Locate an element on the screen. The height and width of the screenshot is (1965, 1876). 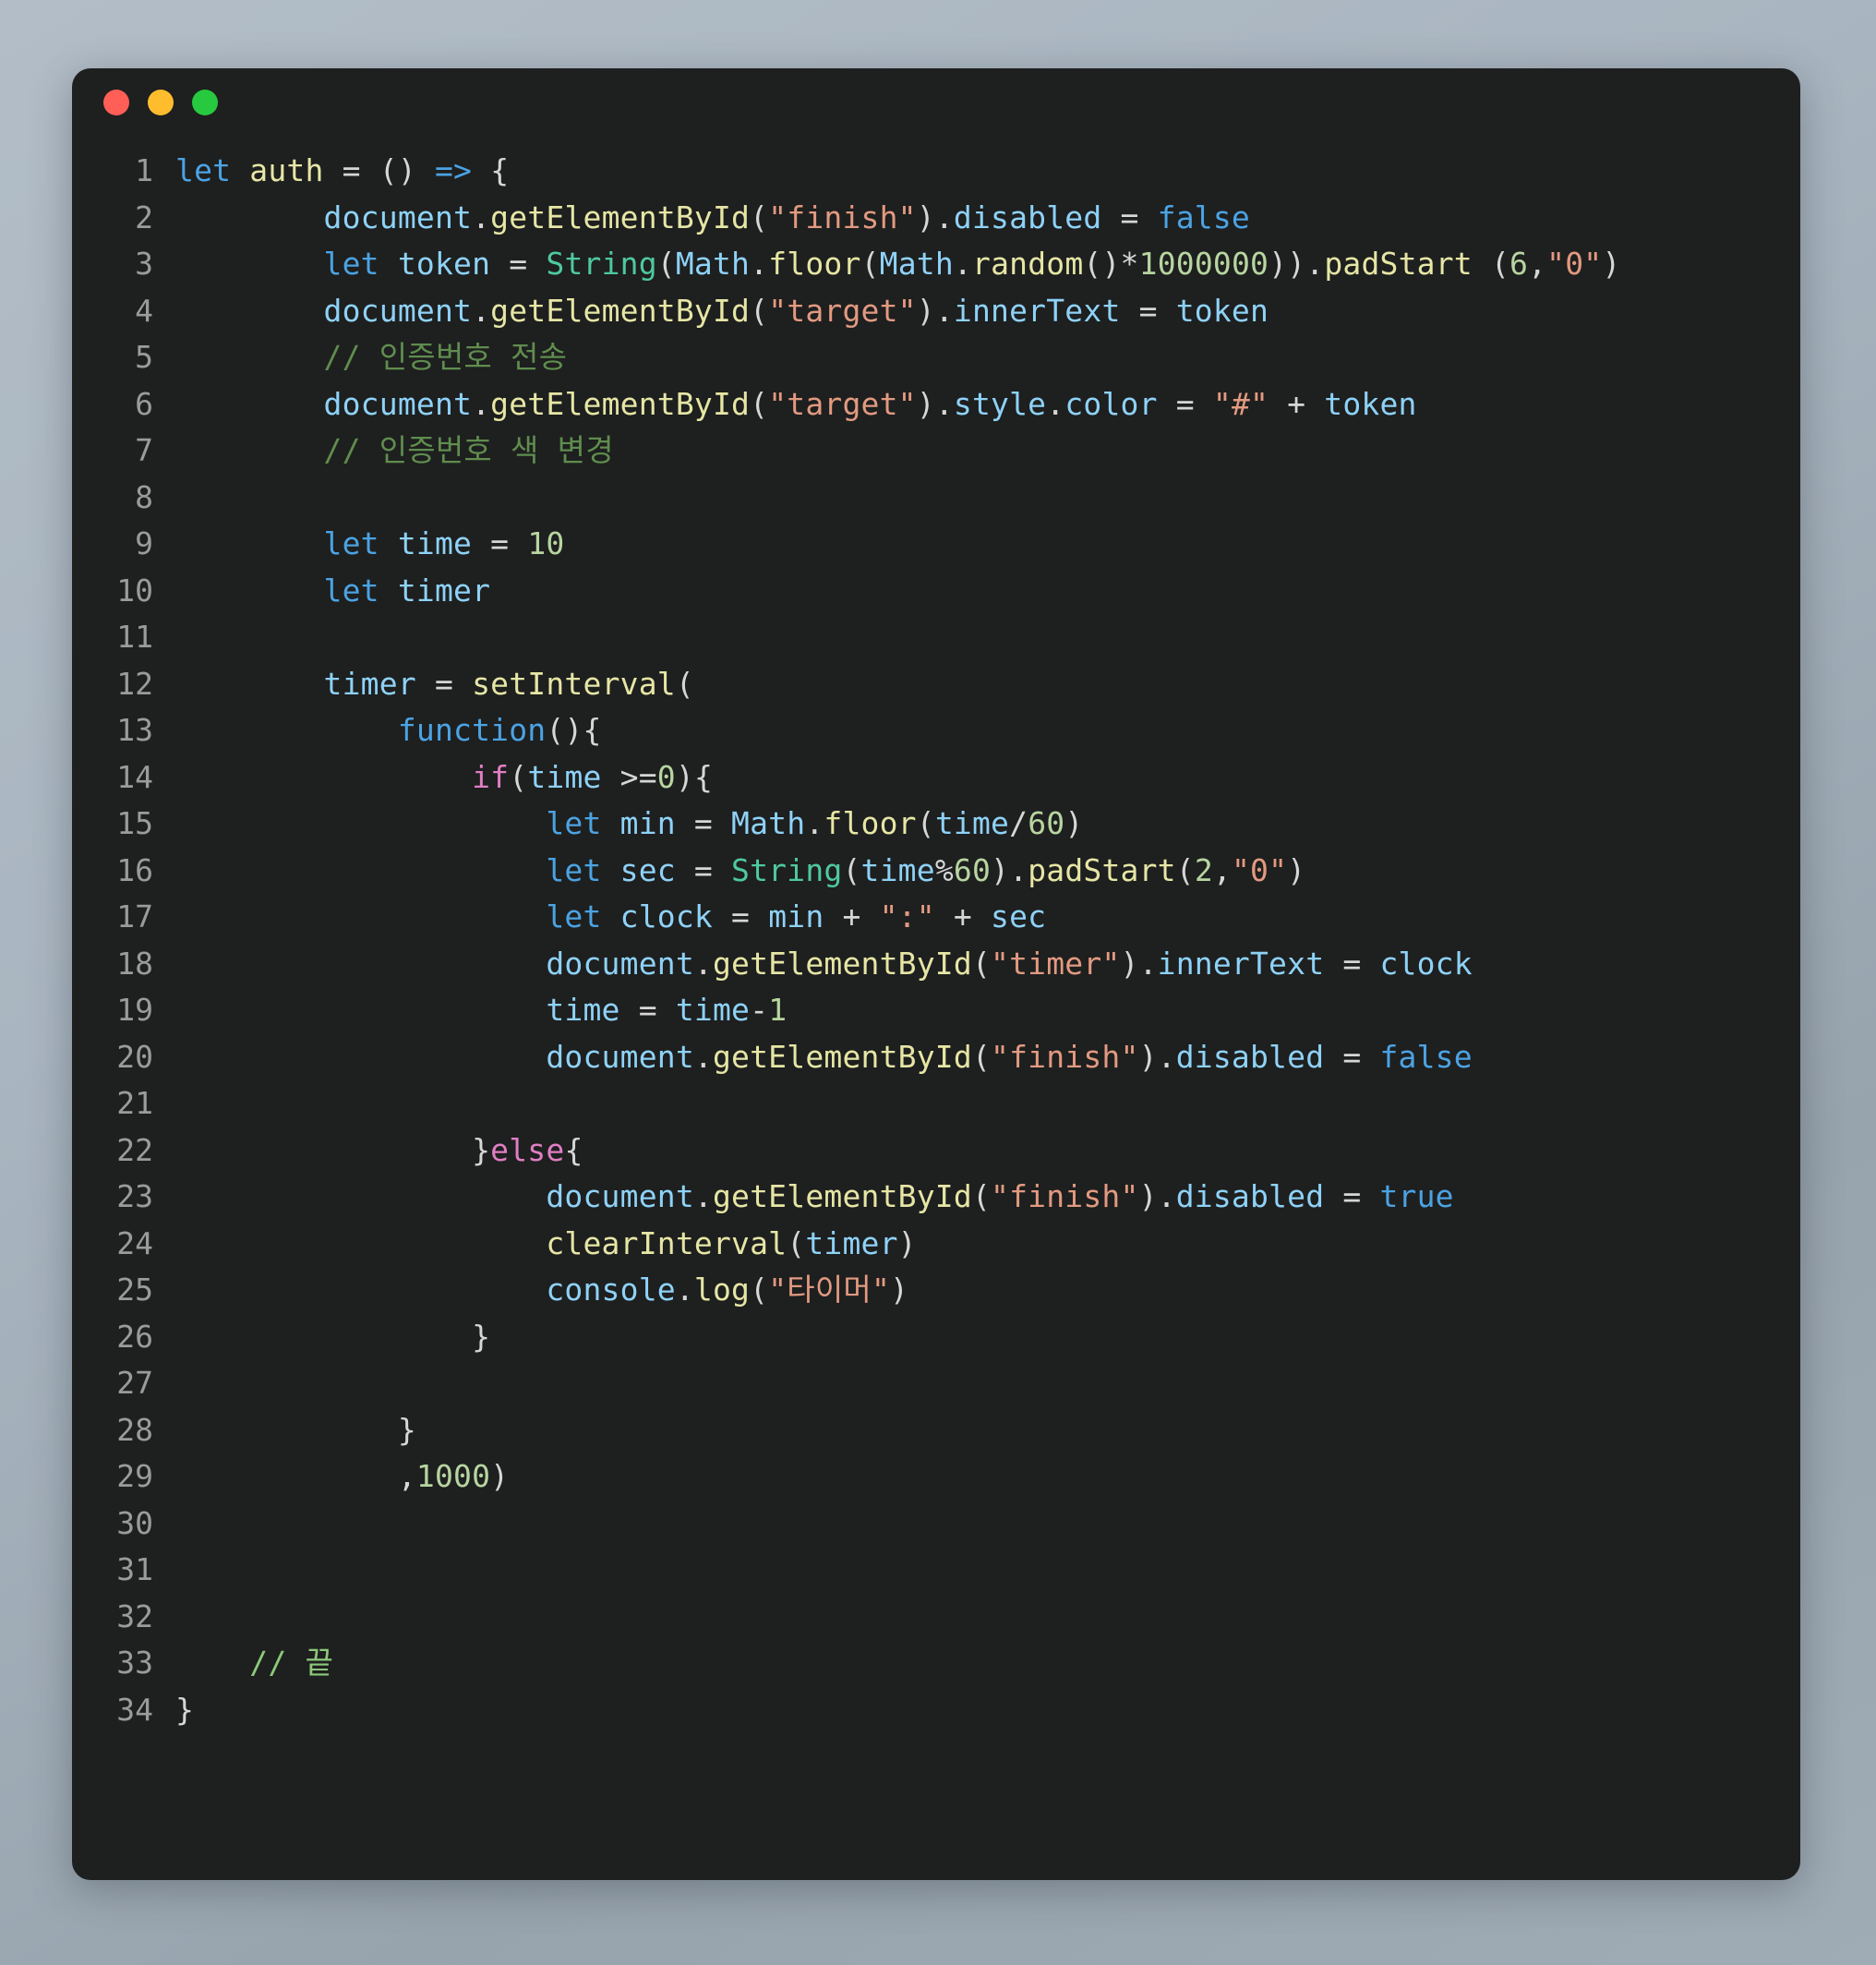
code-line-source: function(){ is located at coordinates (988, 730).